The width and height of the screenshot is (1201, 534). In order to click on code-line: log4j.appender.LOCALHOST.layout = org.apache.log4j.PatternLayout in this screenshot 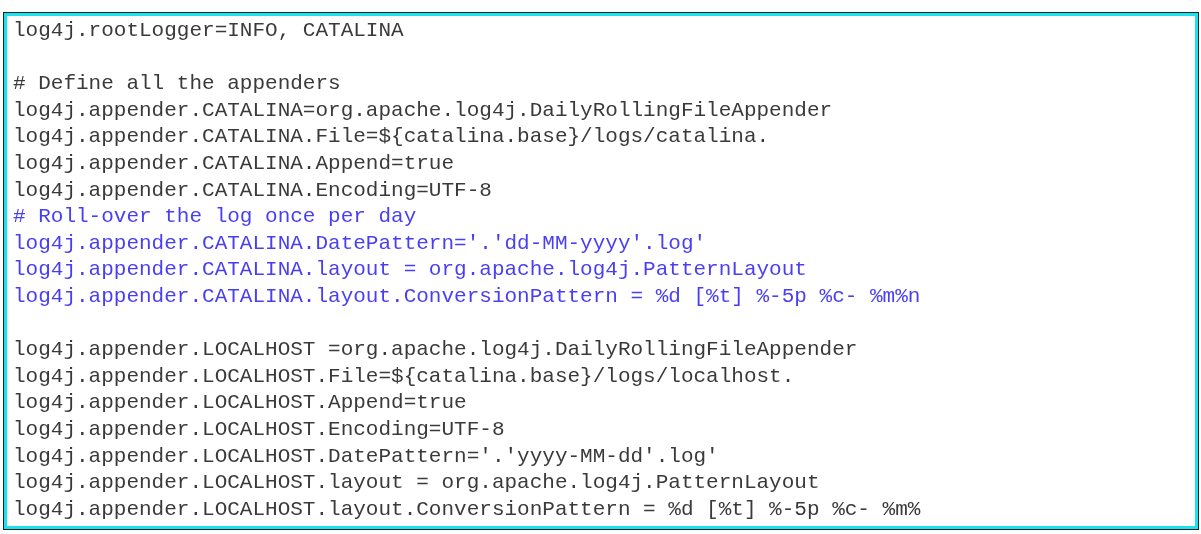, I will do `click(416, 483)`.